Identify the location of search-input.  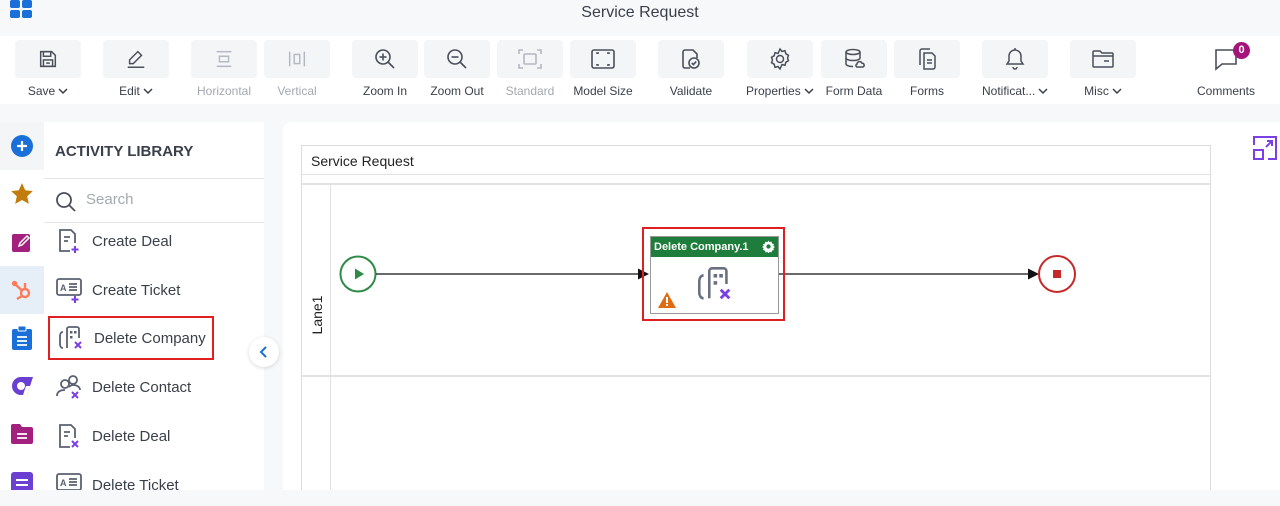
(171, 199).